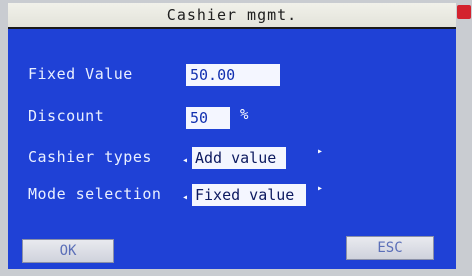 This screenshot has width=472, height=276. I want to click on fixed-value-input: 50.00, so click(233, 75).